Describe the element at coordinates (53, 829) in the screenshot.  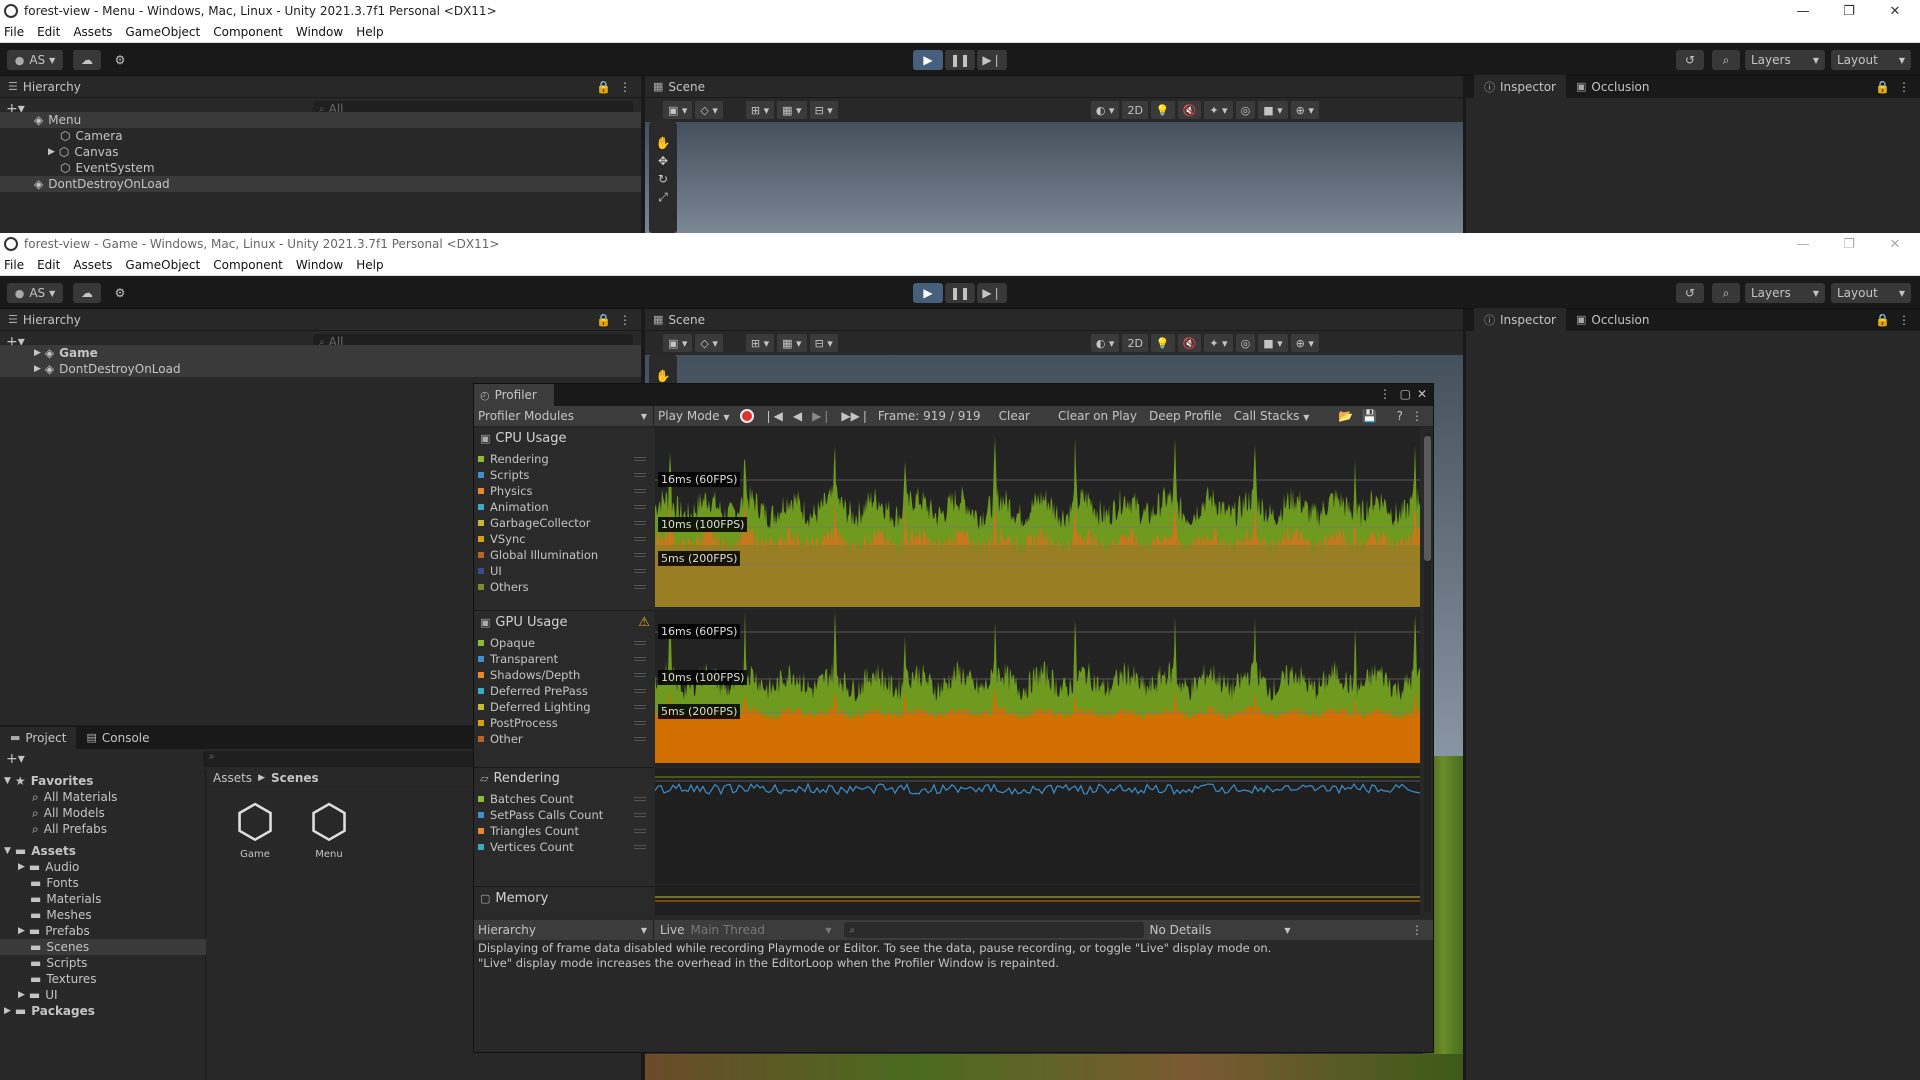
I see `favorite-item: ⌕ All Prefabs` at that location.